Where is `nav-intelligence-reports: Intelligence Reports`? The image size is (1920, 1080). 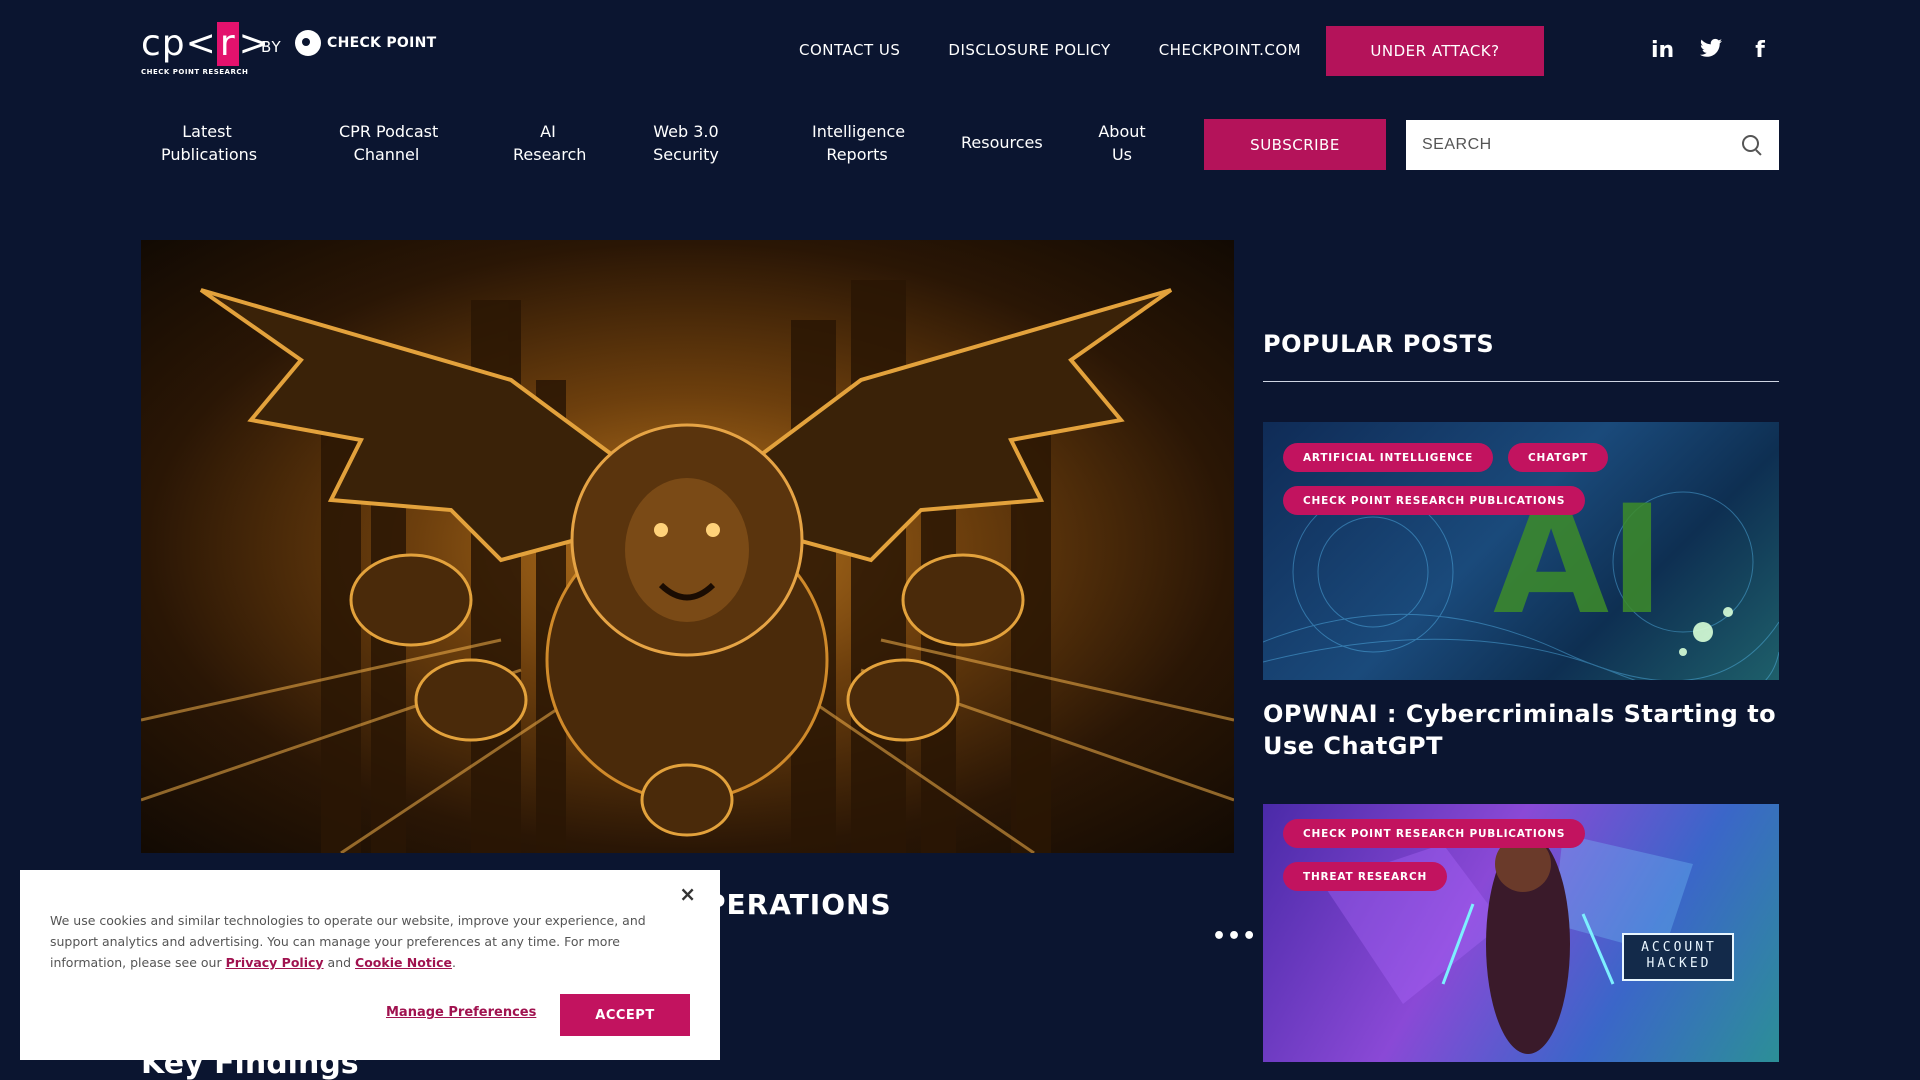 nav-intelligence-reports: Intelligence Reports is located at coordinates (859, 143).